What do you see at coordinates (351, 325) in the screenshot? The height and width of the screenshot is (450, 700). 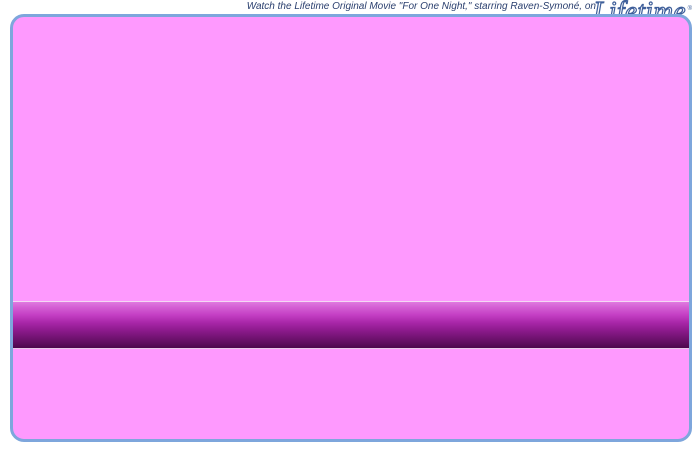 I see `control-bar-band` at bounding box center [351, 325].